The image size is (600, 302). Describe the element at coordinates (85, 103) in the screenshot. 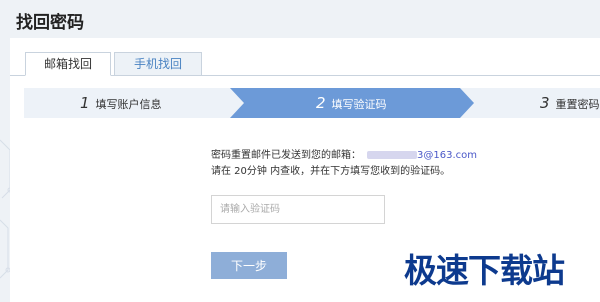

I see `step-1-number: 1` at that location.